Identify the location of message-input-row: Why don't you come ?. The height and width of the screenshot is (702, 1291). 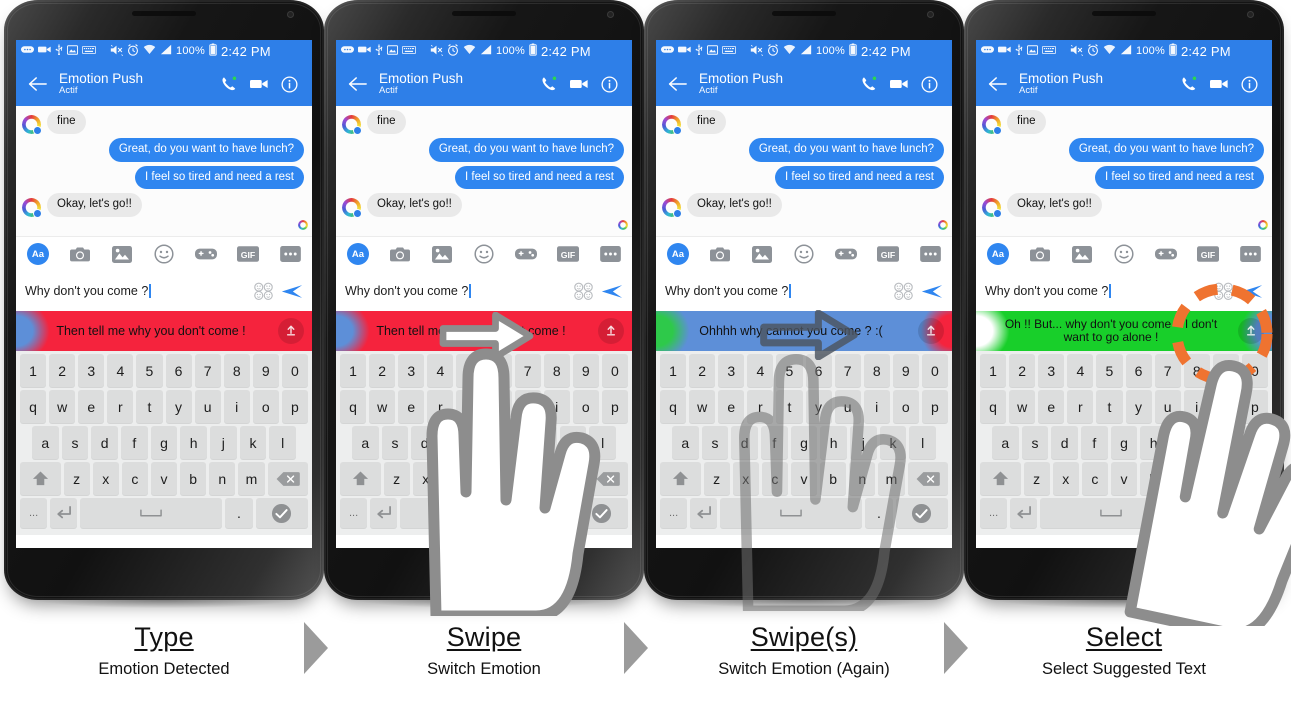
(164, 291).